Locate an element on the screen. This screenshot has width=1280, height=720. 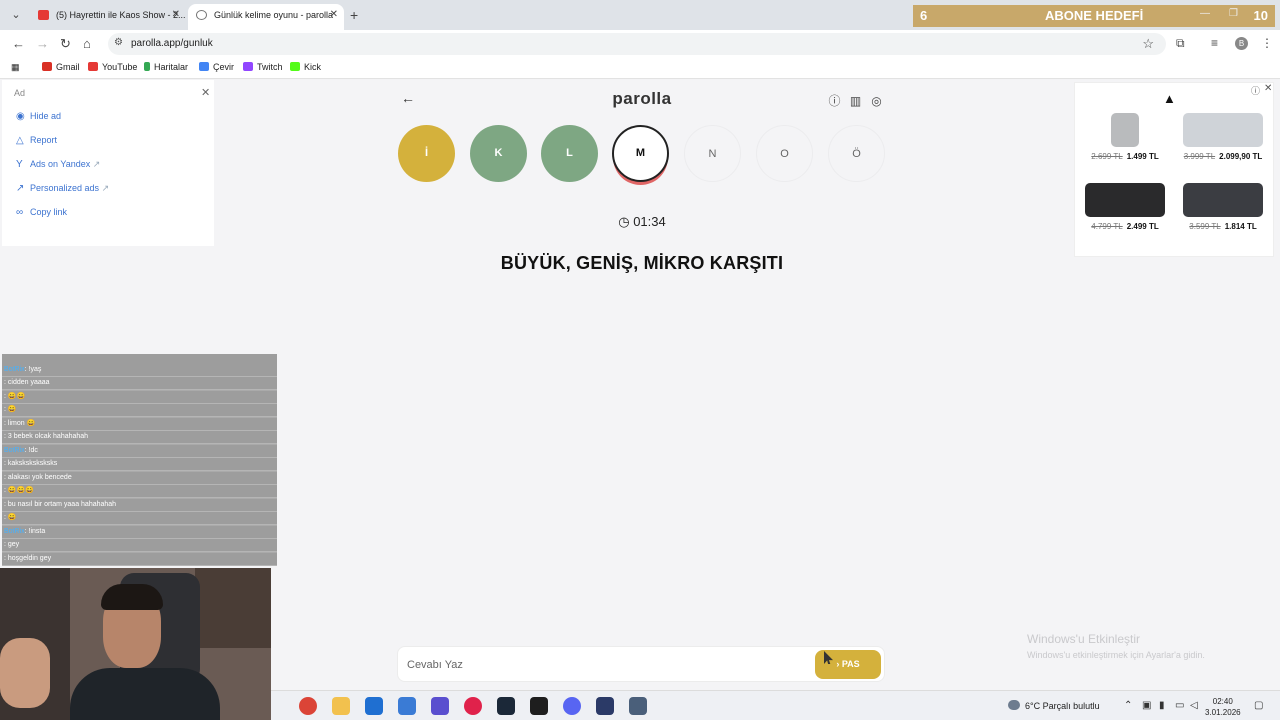
twitch-icon is located at coordinates (248, 66).